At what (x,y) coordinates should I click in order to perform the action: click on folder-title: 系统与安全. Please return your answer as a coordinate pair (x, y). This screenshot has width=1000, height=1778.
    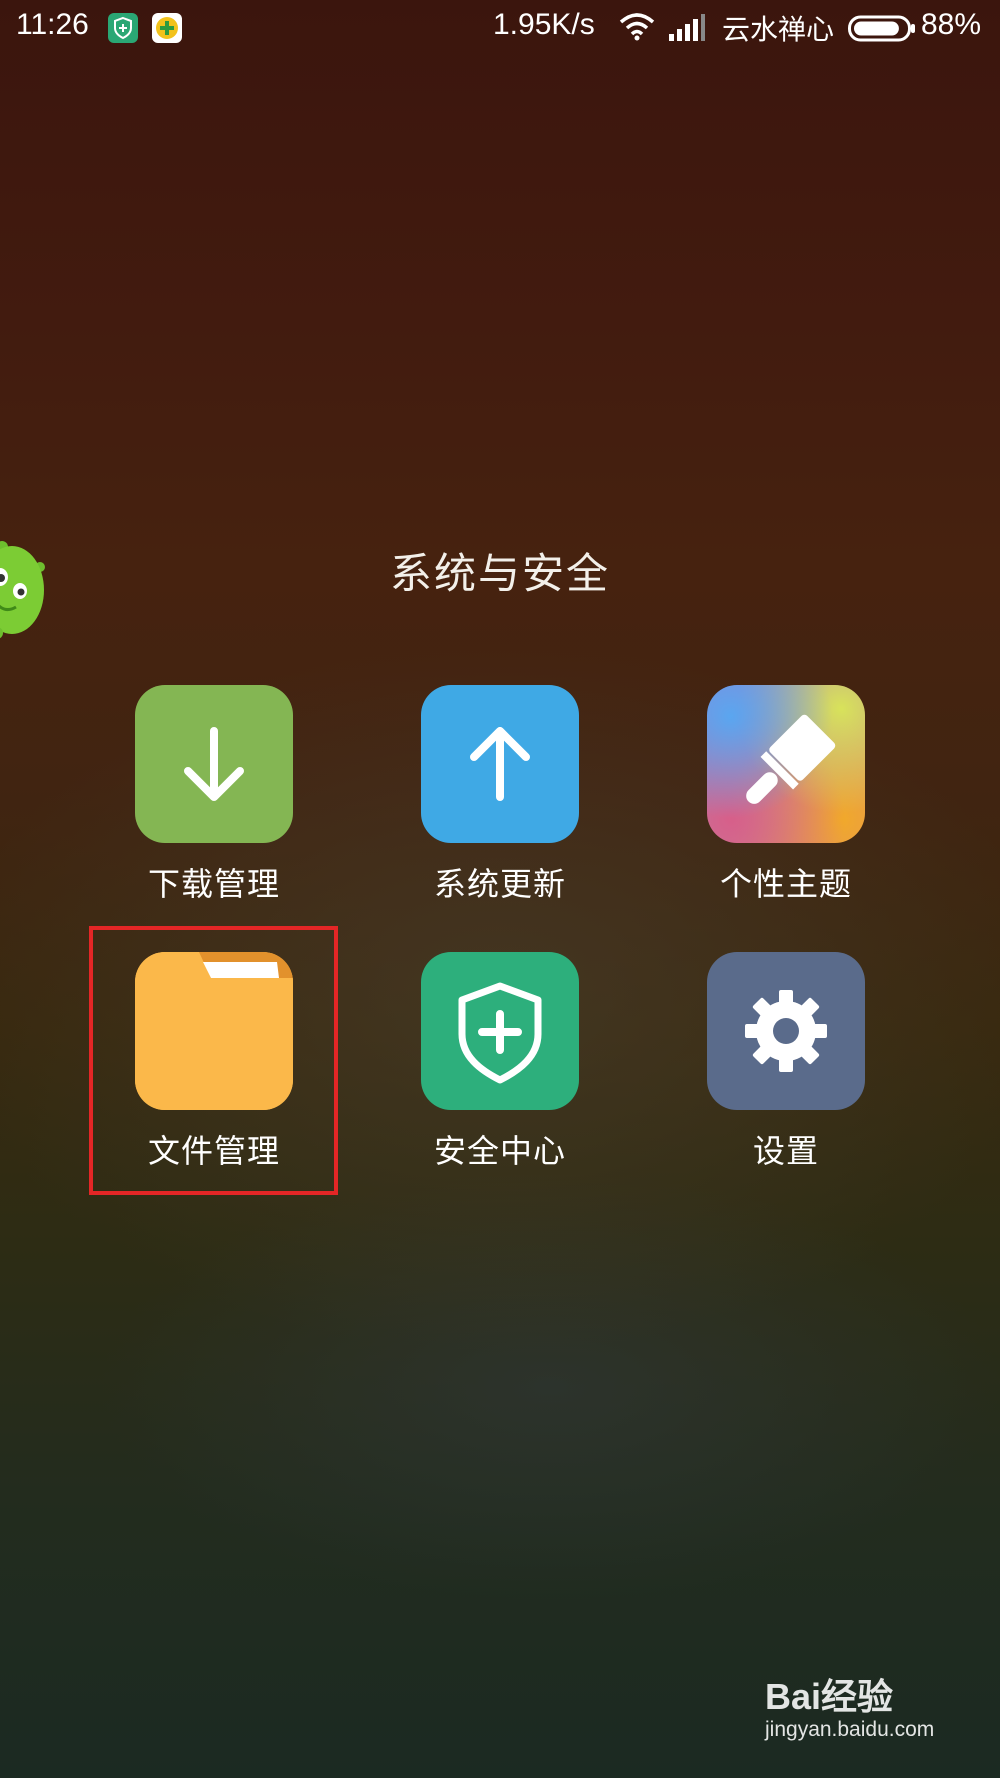
    Looking at the image, I should click on (499, 573).